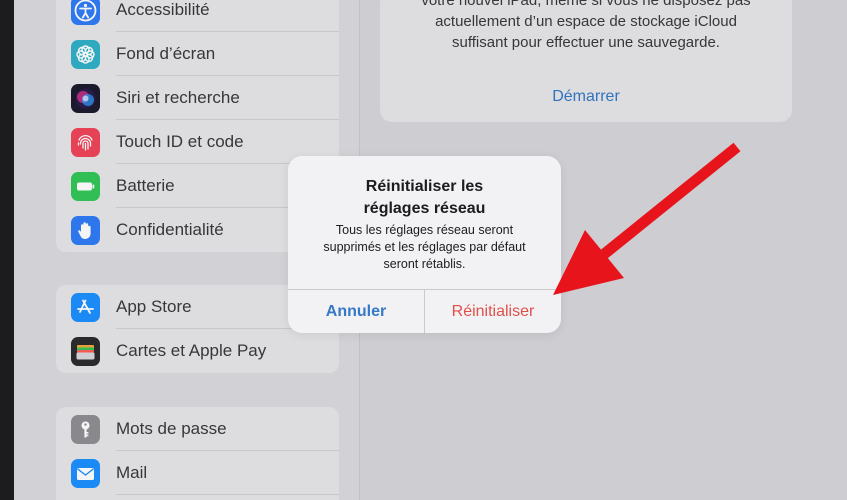  Describe the element at coordinates (356, 311) in the screenshot. I see `cancel-button: Annuler` at that location.